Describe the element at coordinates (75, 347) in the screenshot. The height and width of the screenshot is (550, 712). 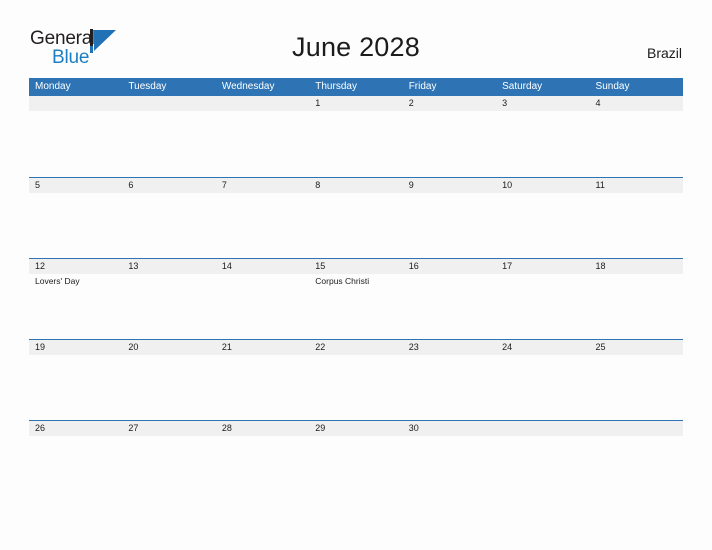
I see `day-number: 19` at that location.